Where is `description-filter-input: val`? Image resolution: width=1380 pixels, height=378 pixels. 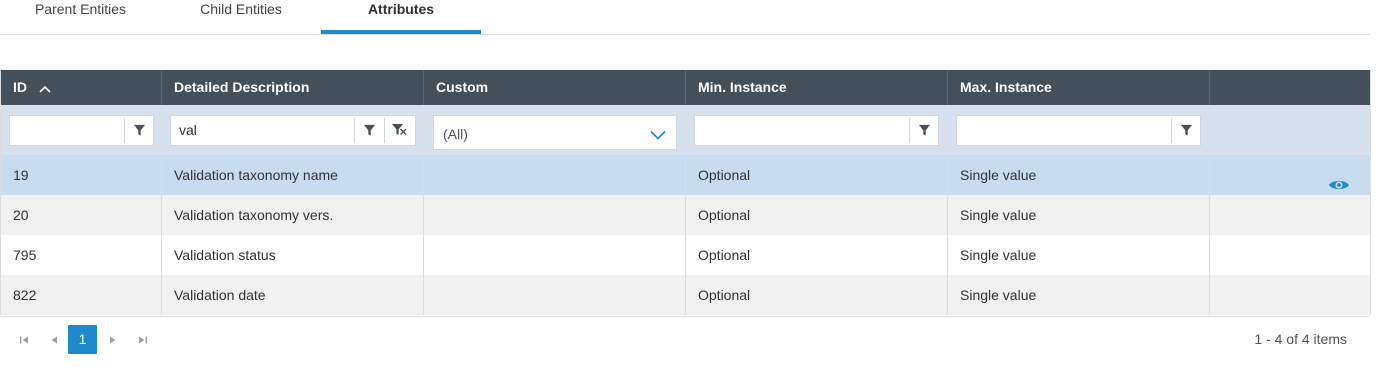
description-filter-input: val is located at coordinates (293, 130).